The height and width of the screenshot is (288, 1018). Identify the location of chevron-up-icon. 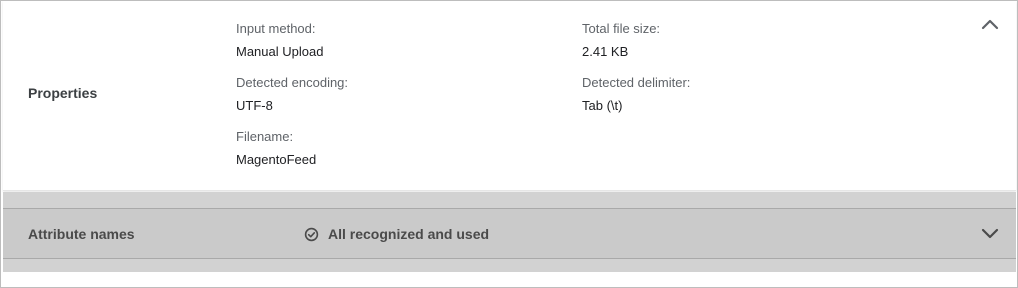
(990, 24).